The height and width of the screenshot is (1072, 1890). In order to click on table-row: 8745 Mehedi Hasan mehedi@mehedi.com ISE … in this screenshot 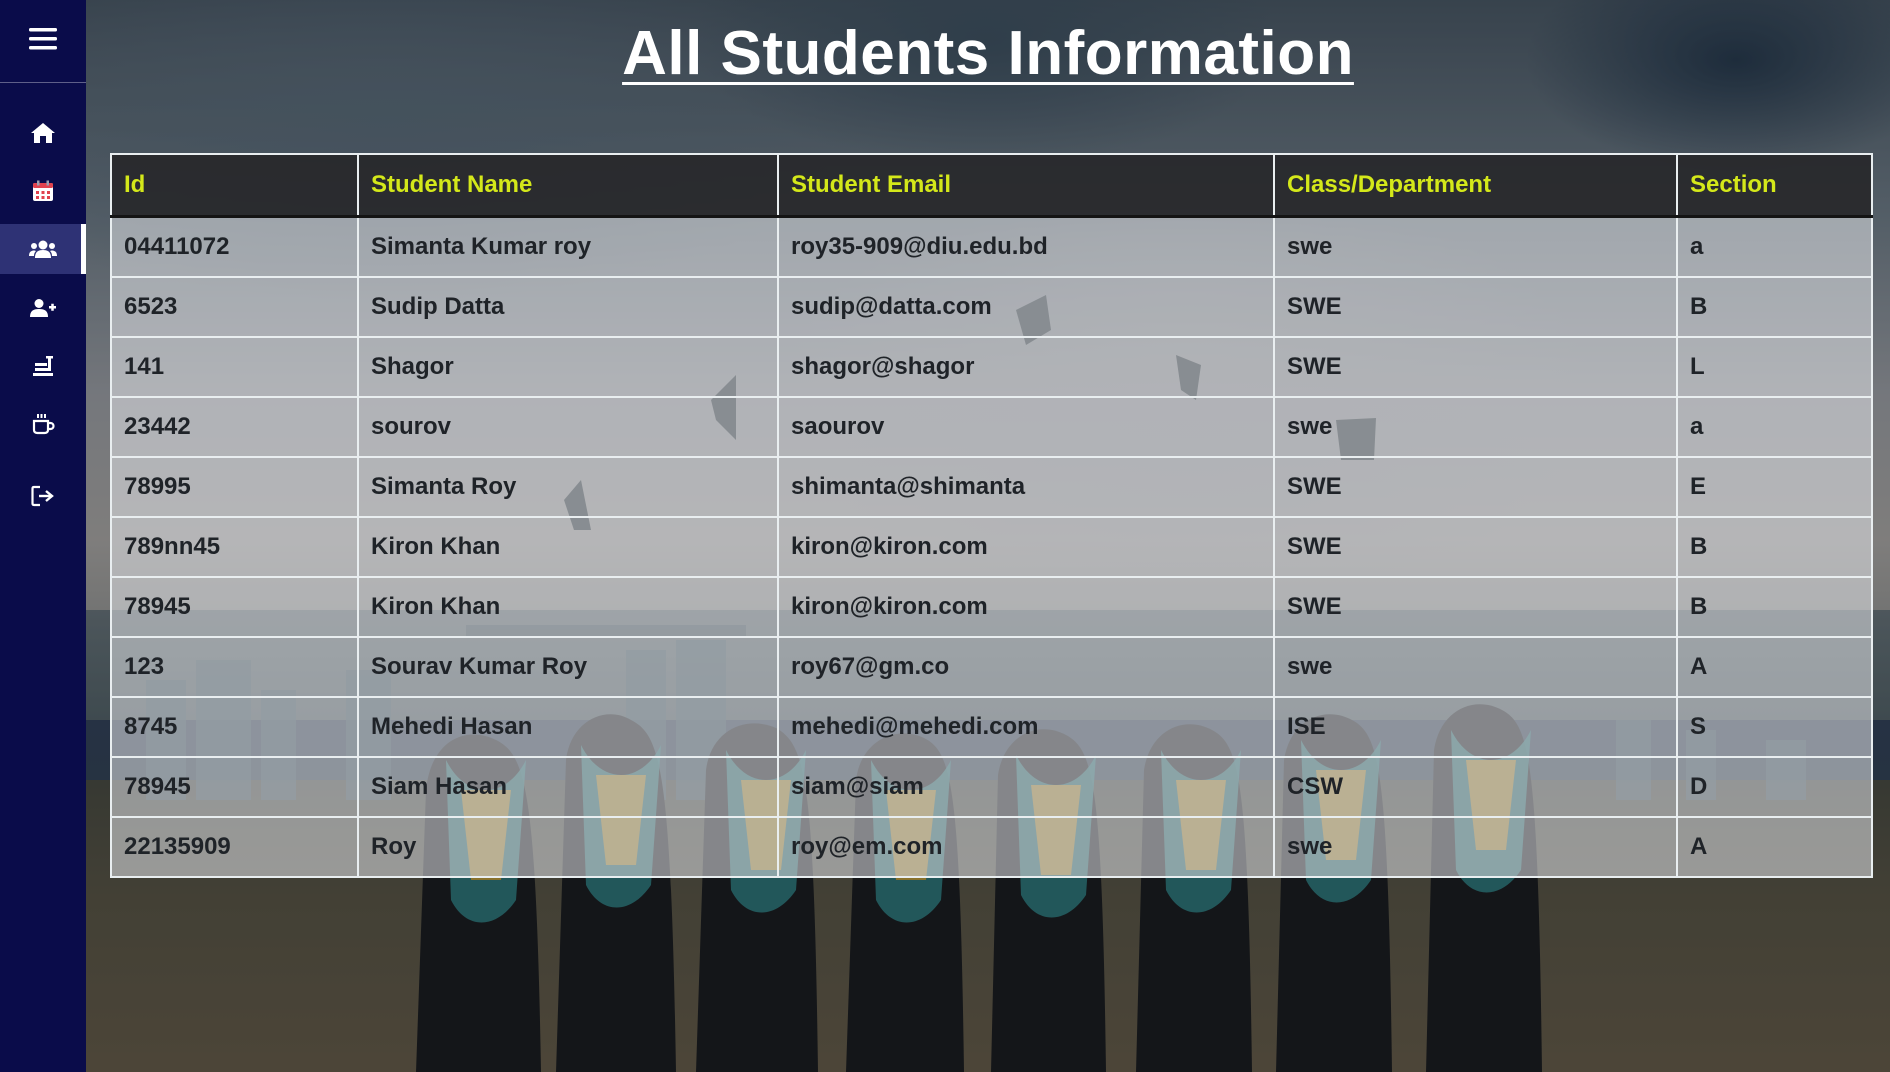, I will do `click(991, 727)`.